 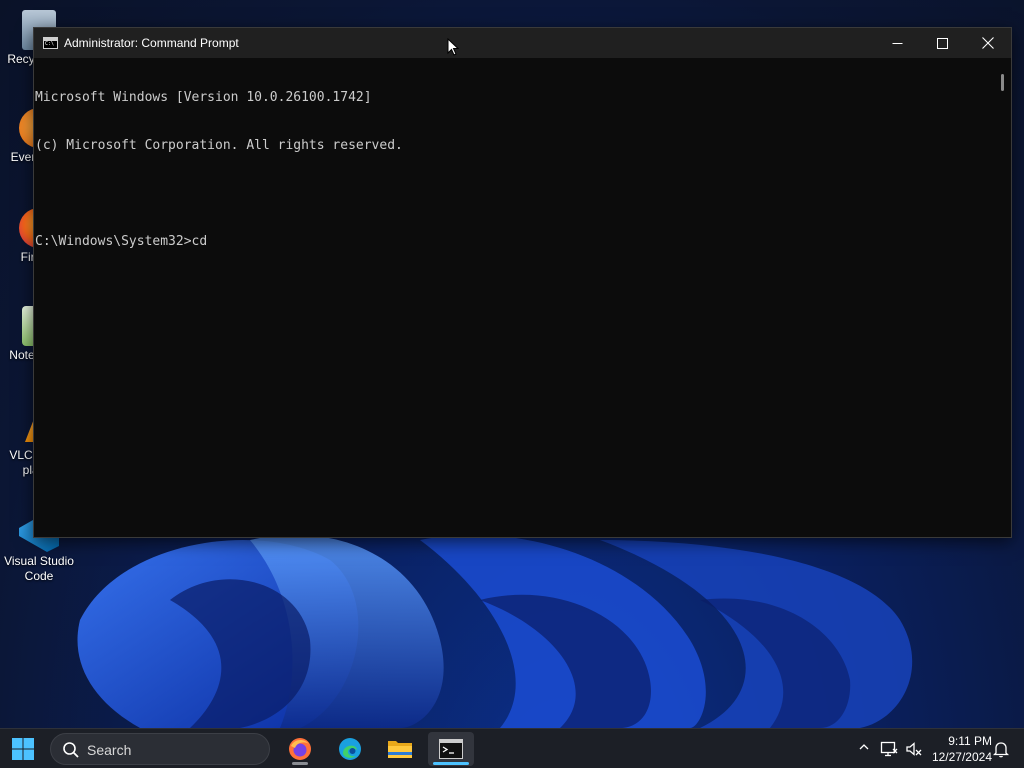 I want to click on folder-icon, so click(x=400, y=749).